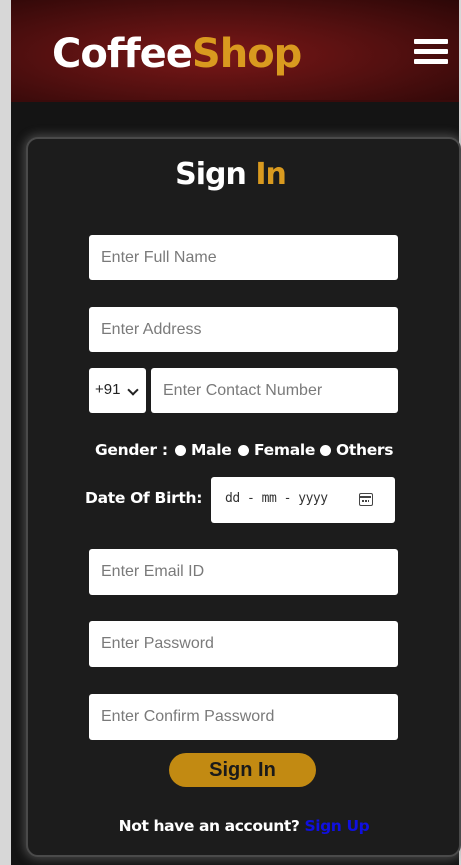 The width and height of the screenshot is (461, 865). What do you see at coordinates (242, 770) in the screenshot?
I see `sign-in-button: Sign In` at bounding box center [242, 770].